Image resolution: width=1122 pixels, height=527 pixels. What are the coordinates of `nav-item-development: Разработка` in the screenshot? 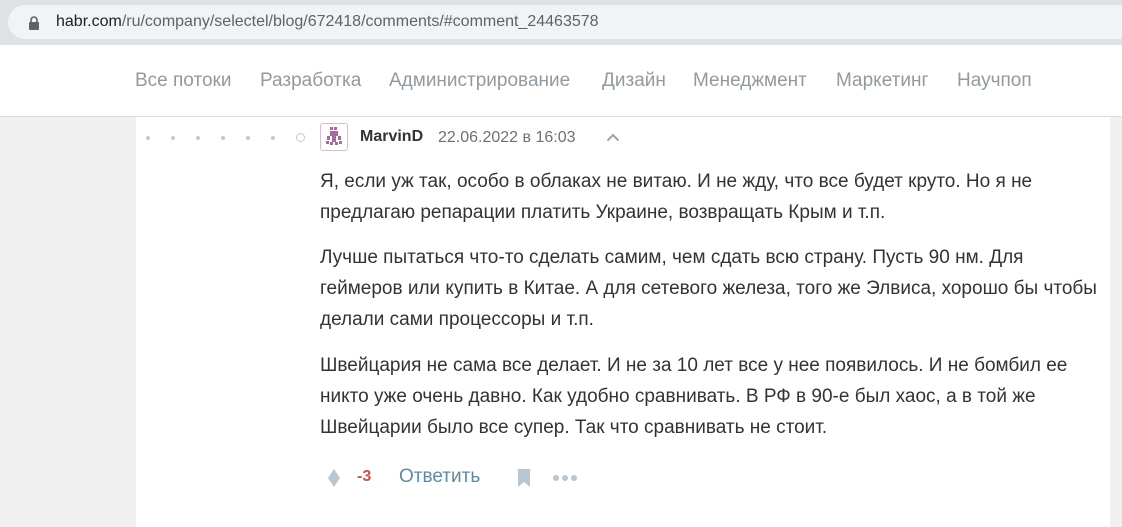 It's located at (310, 81).